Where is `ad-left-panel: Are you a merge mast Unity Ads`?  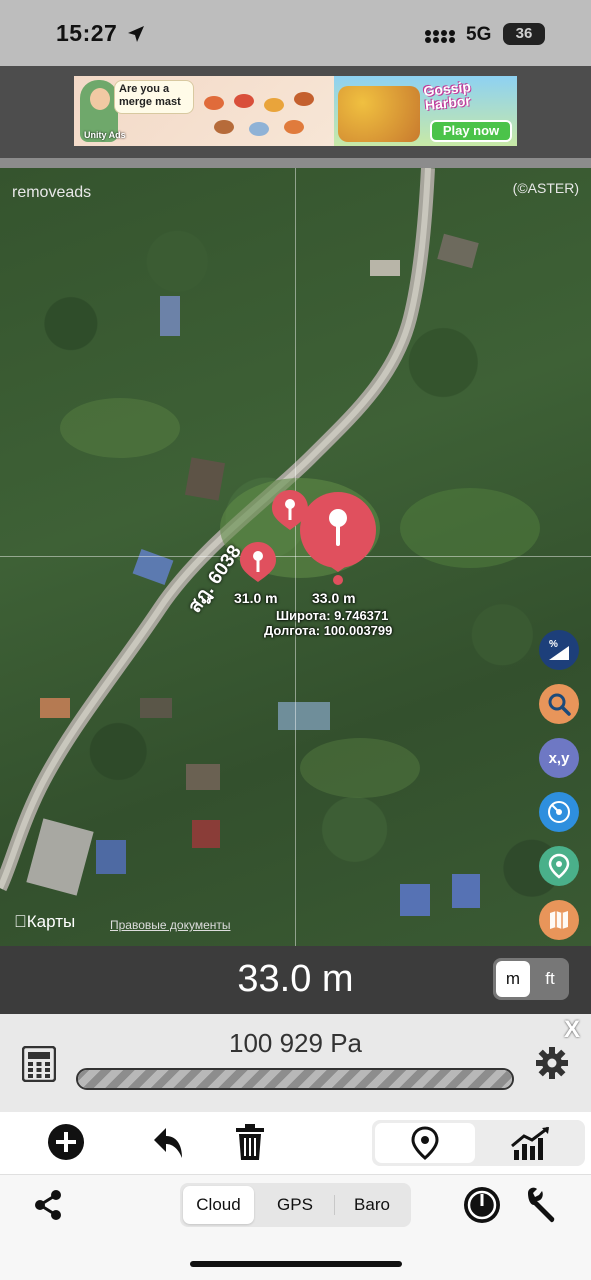 ad-left-panel: Are you a merge mast Unity Ads is located at coordinates (204, 111).